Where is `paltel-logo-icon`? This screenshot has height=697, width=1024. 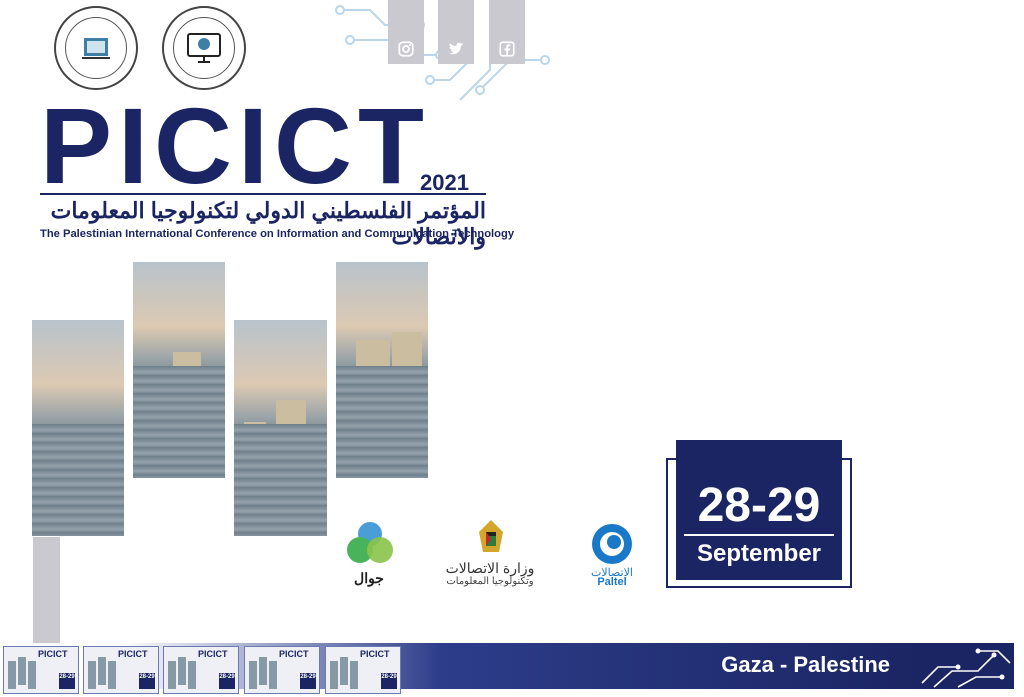 paltel-logo-icon is located at coordinates (612, 544).